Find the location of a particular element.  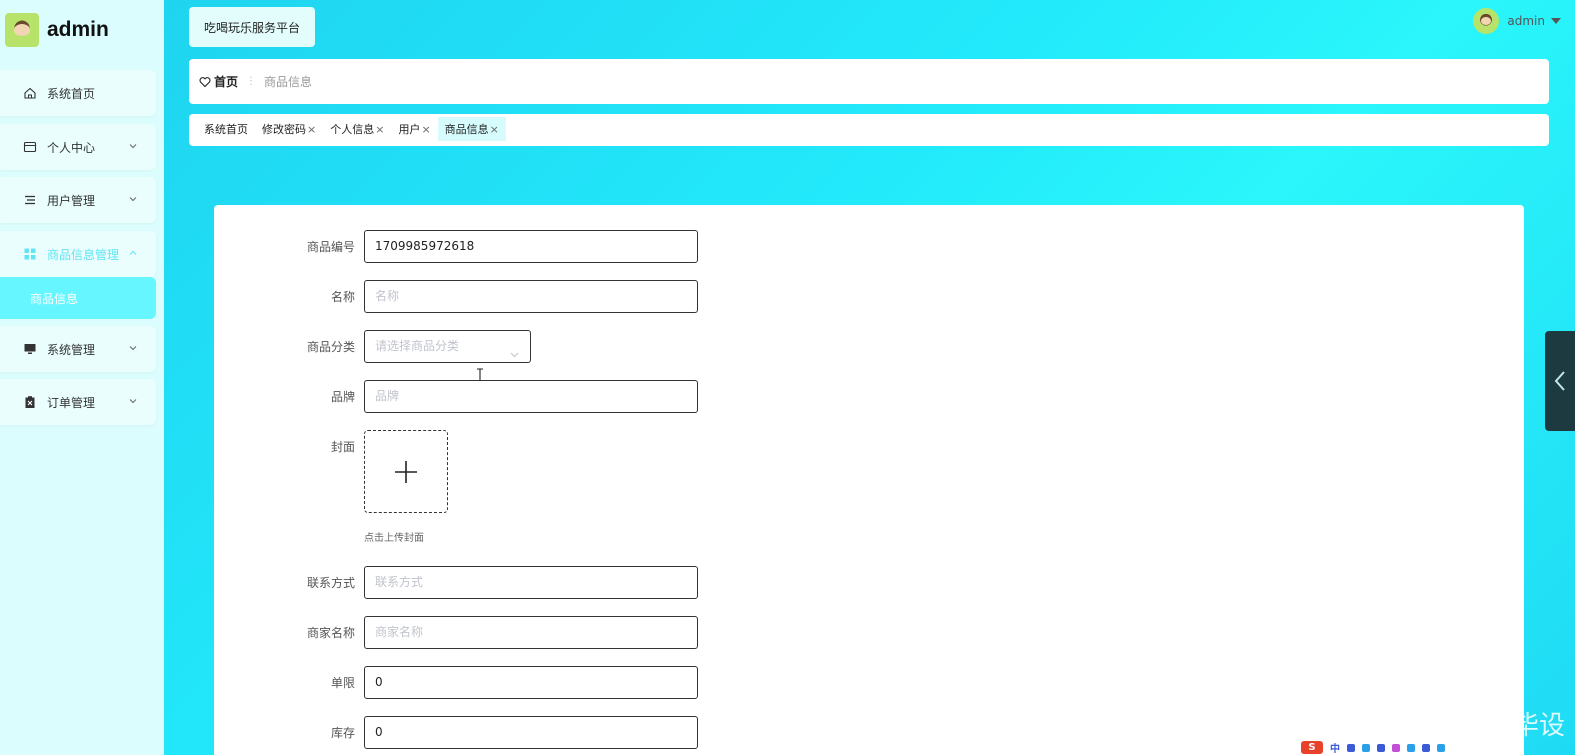

tab-change-password: 修改密码 × is located at coordinates (289, 129).